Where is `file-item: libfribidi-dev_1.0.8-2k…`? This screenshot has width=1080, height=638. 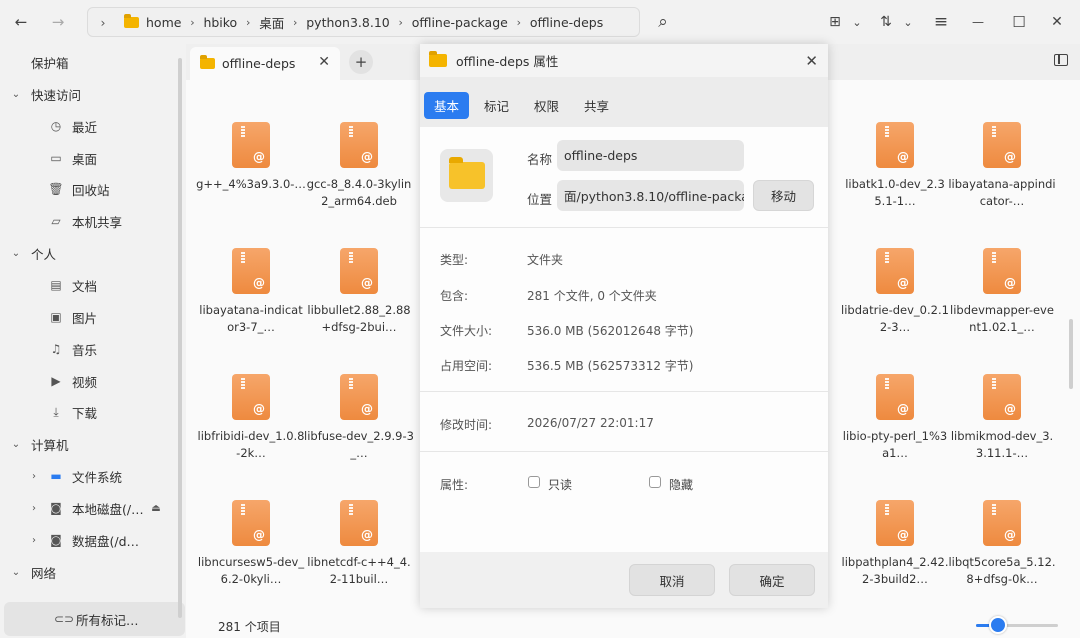 file-item: libfribidi-dev_1.0.8-2k… is located at coordinates (251, 418).